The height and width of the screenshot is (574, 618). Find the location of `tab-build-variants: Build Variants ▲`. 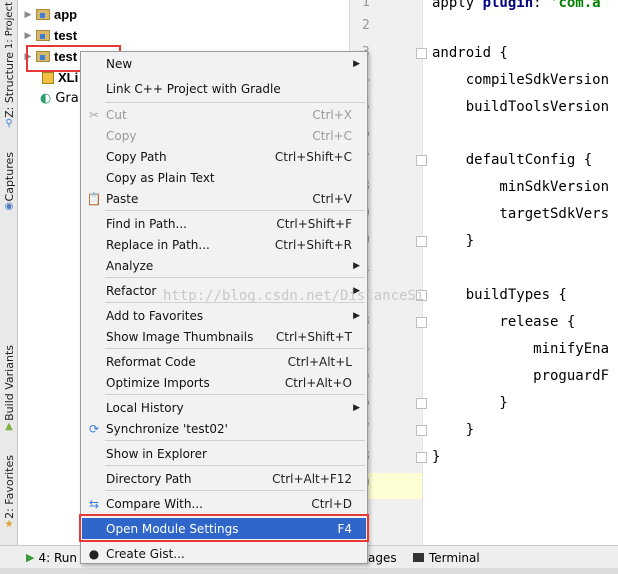

tab-build-variants: Build Variants ▲ is located at coordinates (9, 389).